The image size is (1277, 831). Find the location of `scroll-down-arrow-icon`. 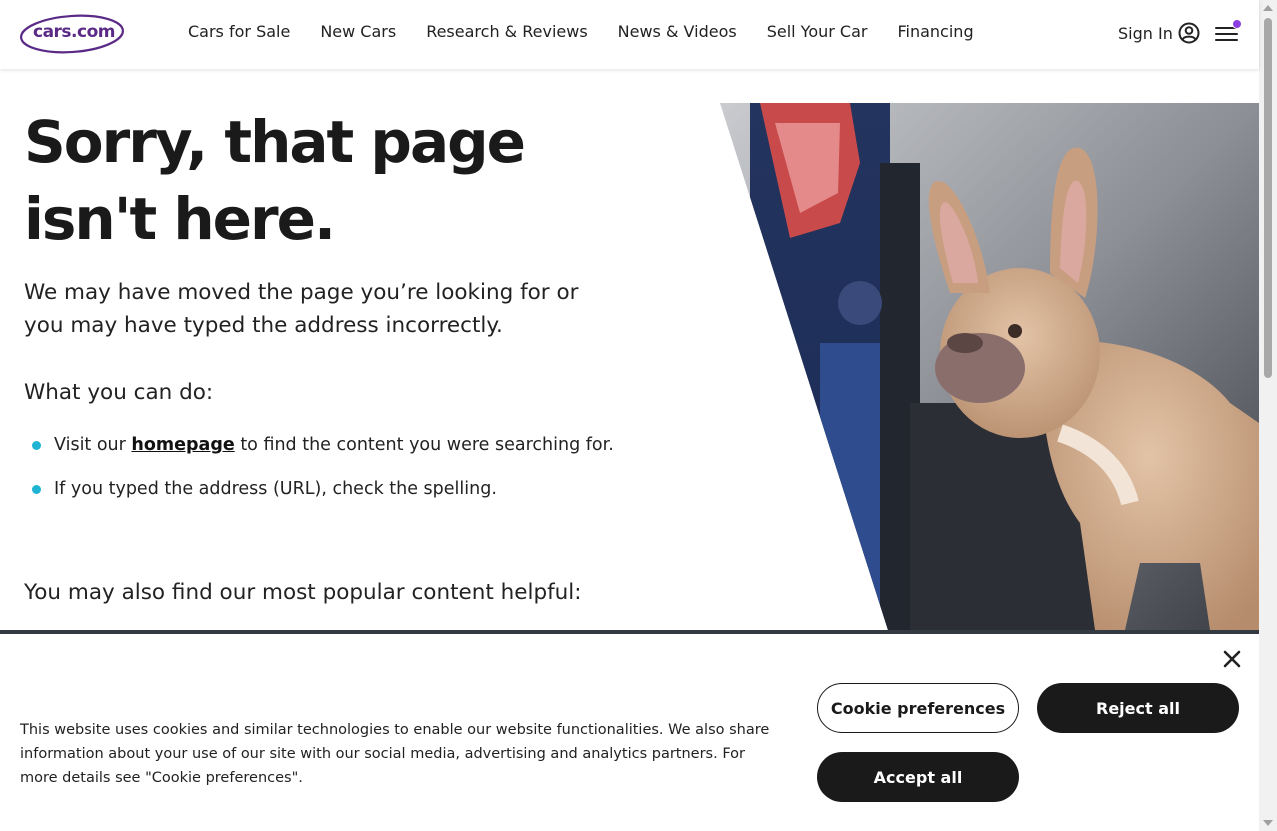

scroll-down-arrow-icon is located at coordinates (1268, 823).